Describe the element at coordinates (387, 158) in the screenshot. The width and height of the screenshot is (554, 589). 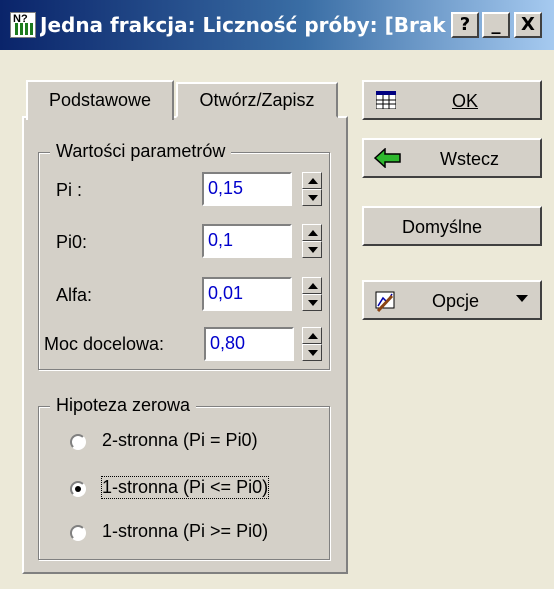
I see `back-arrow-icon` at that location.